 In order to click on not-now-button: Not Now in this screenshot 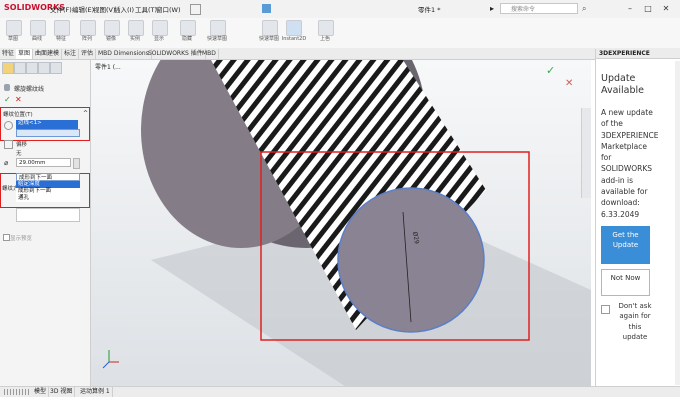, I will do `click(625, 282)`.